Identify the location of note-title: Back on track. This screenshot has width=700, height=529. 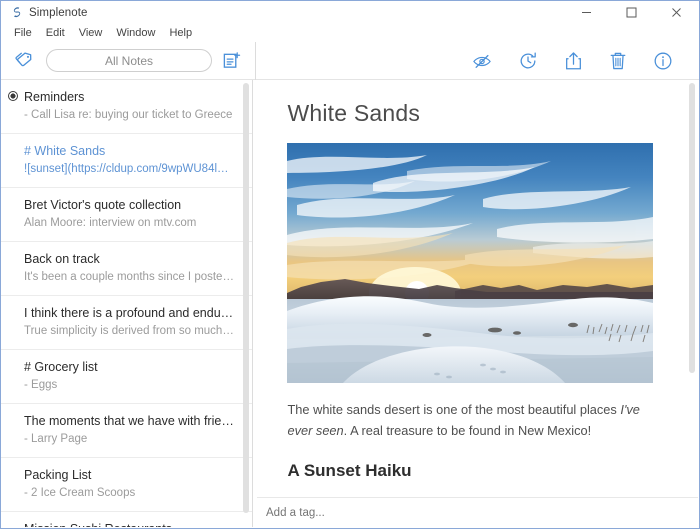
(62, 259).